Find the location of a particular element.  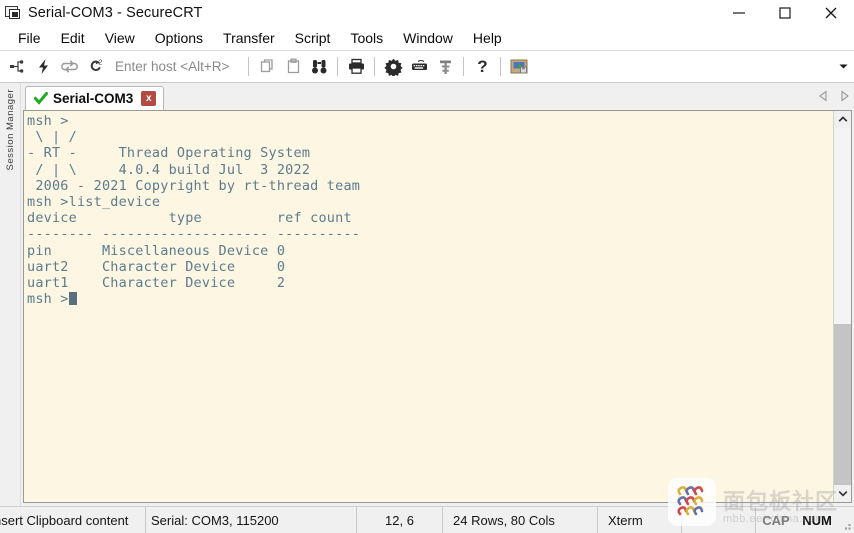

print-button is located at coordinates (356, 67).